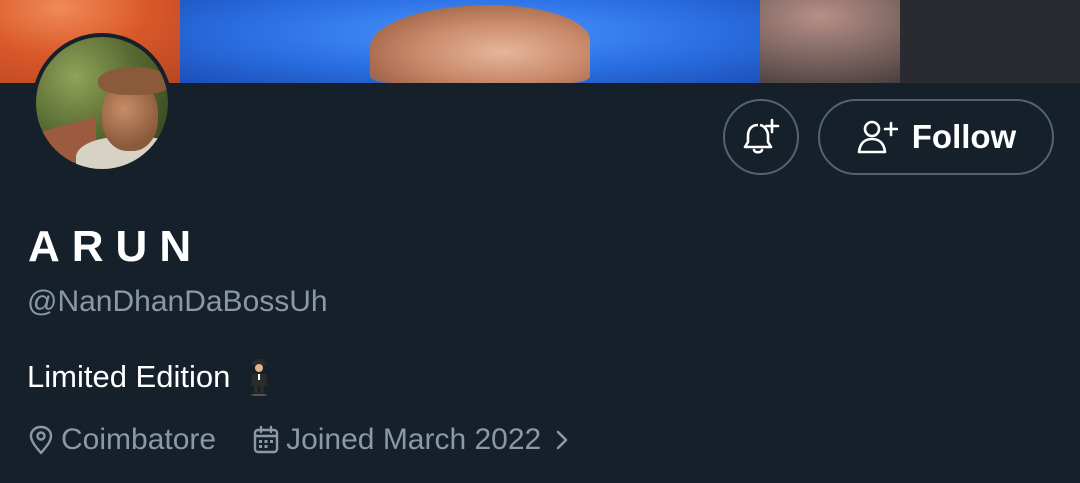  I want to click on bio-text: Limited Edition, so click(129, 376).